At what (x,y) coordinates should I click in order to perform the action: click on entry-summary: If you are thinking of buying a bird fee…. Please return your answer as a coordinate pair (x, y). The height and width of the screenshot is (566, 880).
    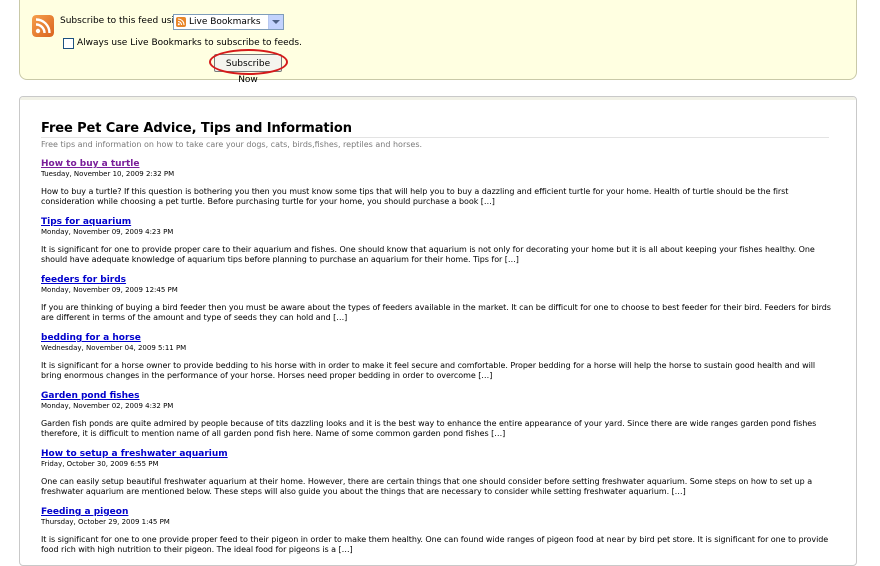
    Looking at the image, I should click on (436, 312).